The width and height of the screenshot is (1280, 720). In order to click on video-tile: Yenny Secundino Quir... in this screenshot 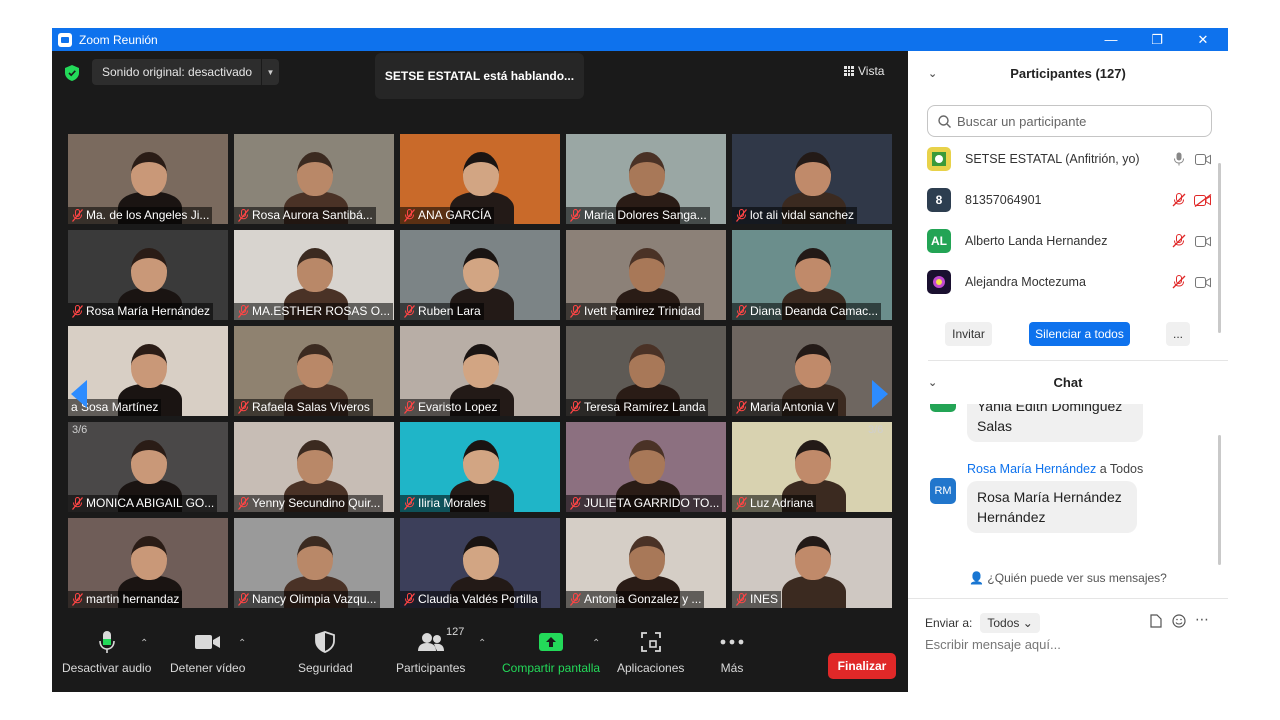, I will do `click(314, 467)`.